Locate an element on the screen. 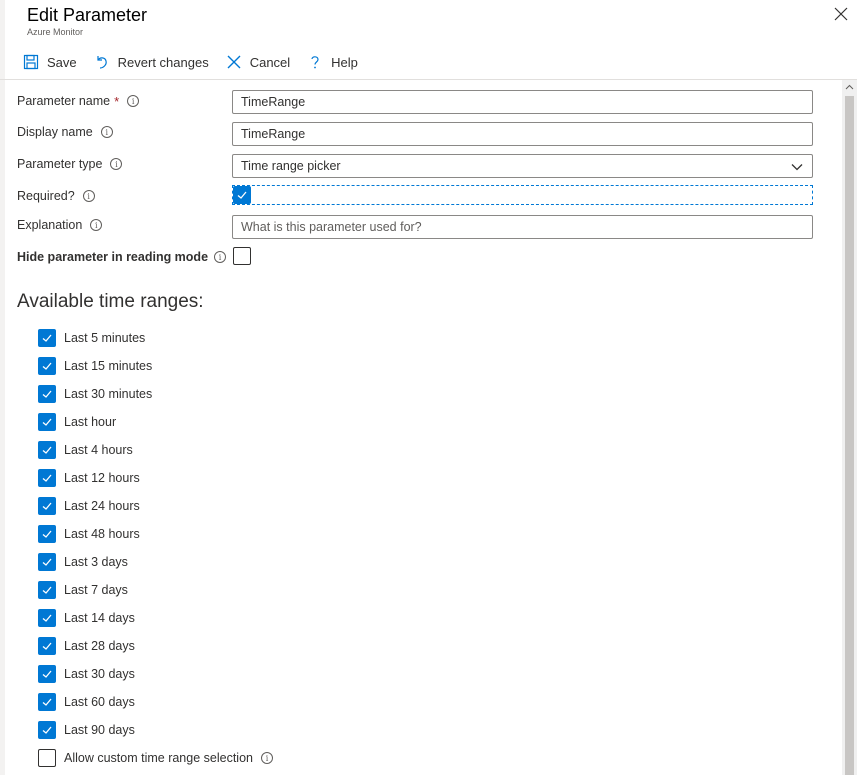  hide-parameter-checkbox is located at coordinates (242, 257).